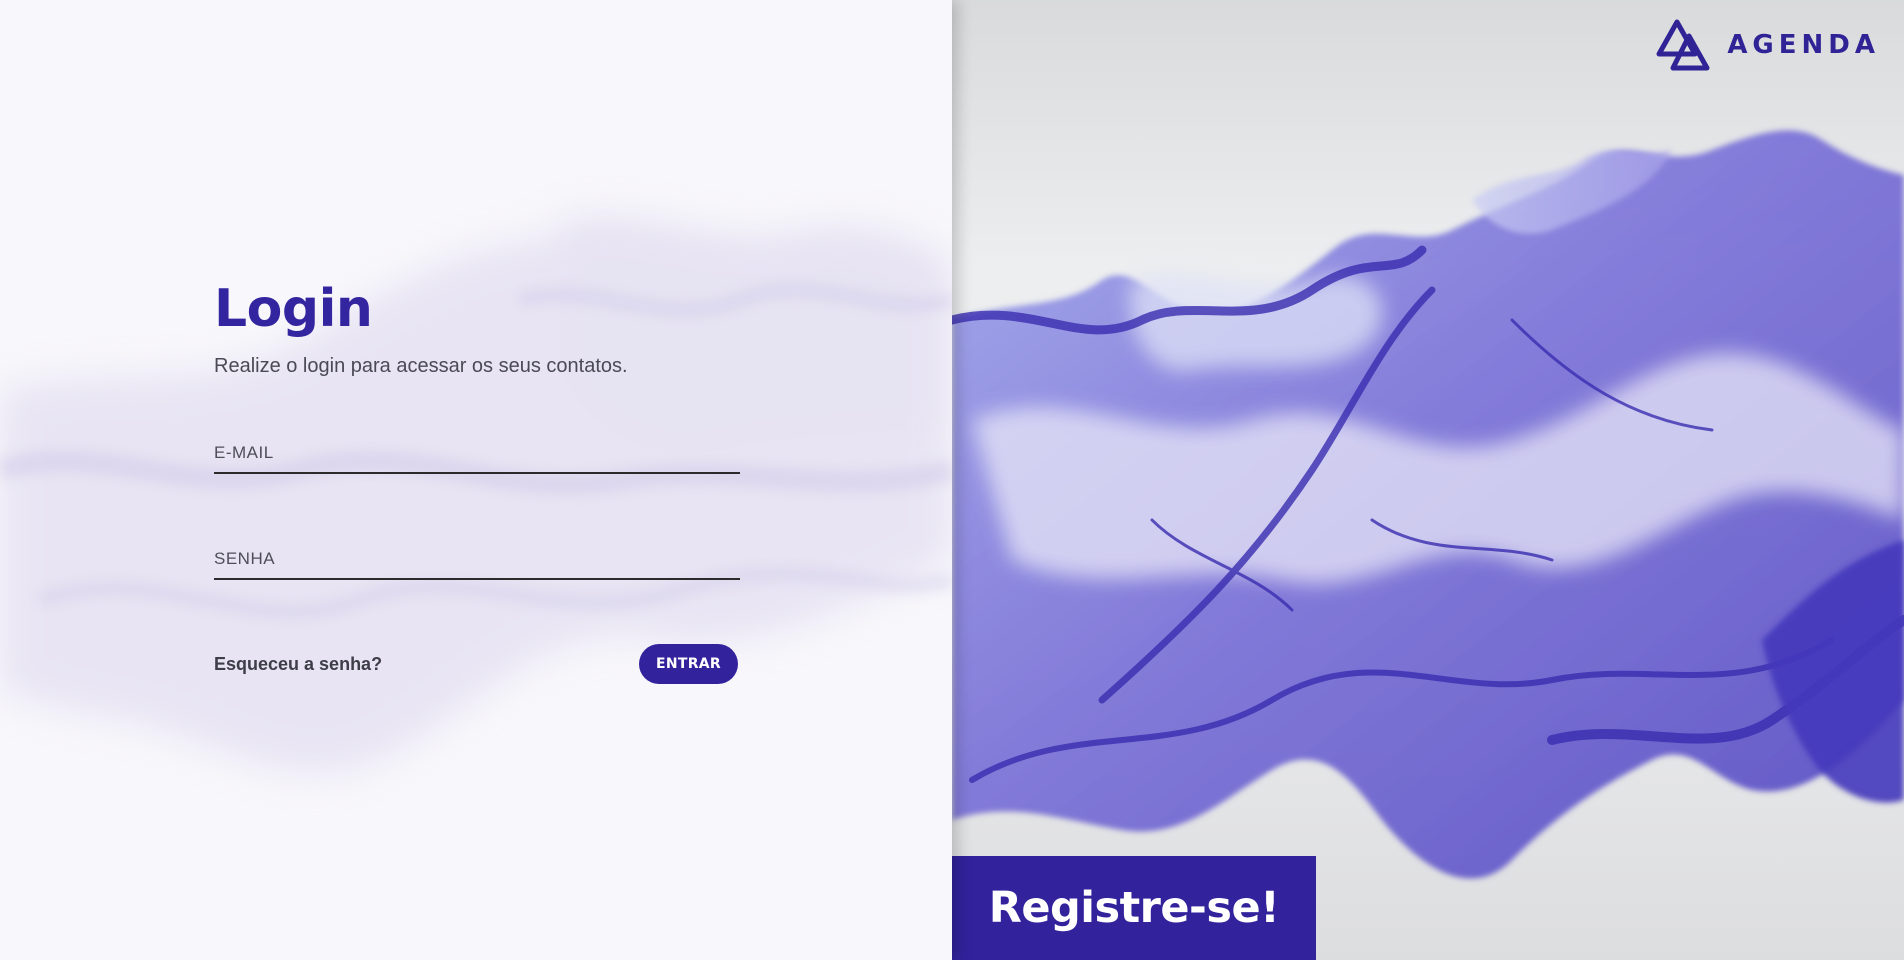  What do you see at coordinates (1803, 45) in the screenshot?
I see `brand-name: AGENDA` at bounding box center [1803, 45].